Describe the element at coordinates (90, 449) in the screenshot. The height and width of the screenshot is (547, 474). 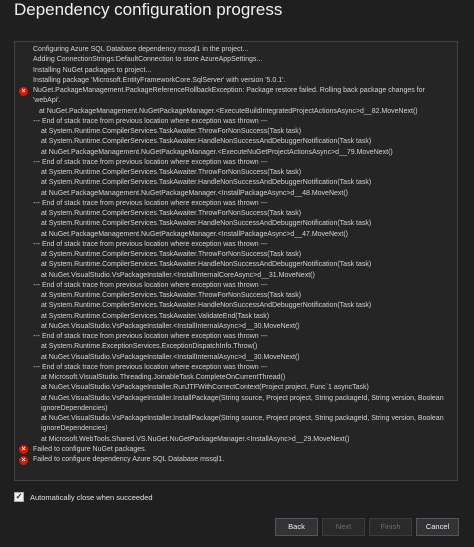
I see `log-line-text: Failed to configure NuGet packages.` at that location.